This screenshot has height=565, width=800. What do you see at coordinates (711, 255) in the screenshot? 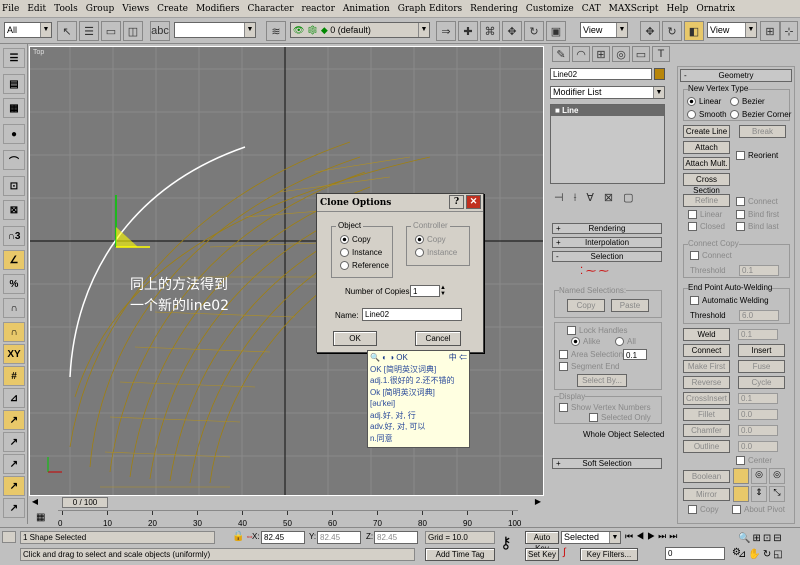
I see `connect-copy-checkbox: Connect` at bounding box center [711, 255].